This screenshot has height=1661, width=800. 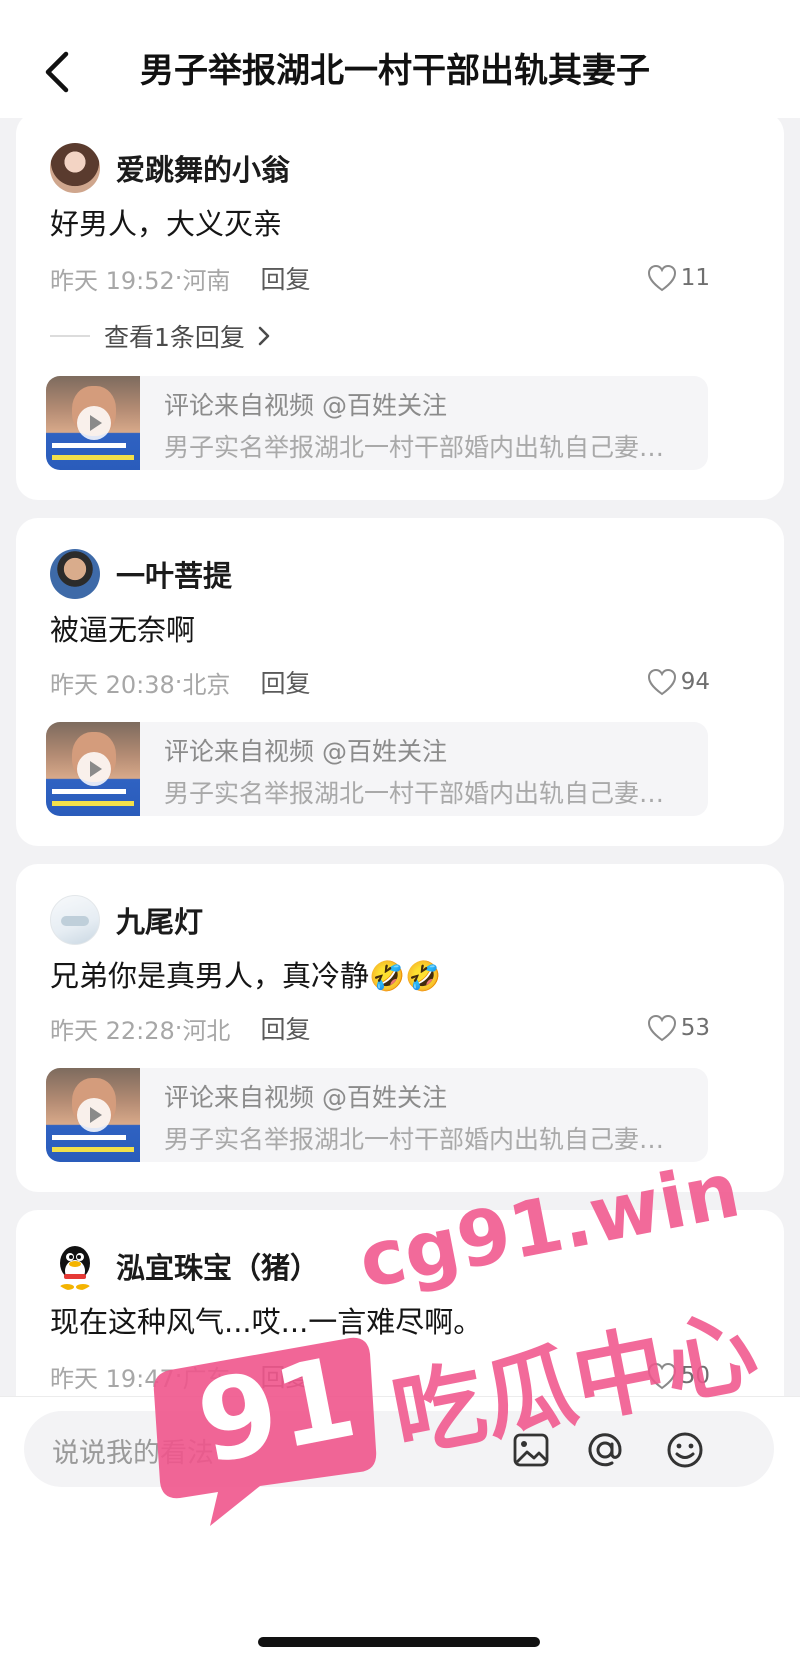 I want to click on image-icon, so click(x=531, y=1450).